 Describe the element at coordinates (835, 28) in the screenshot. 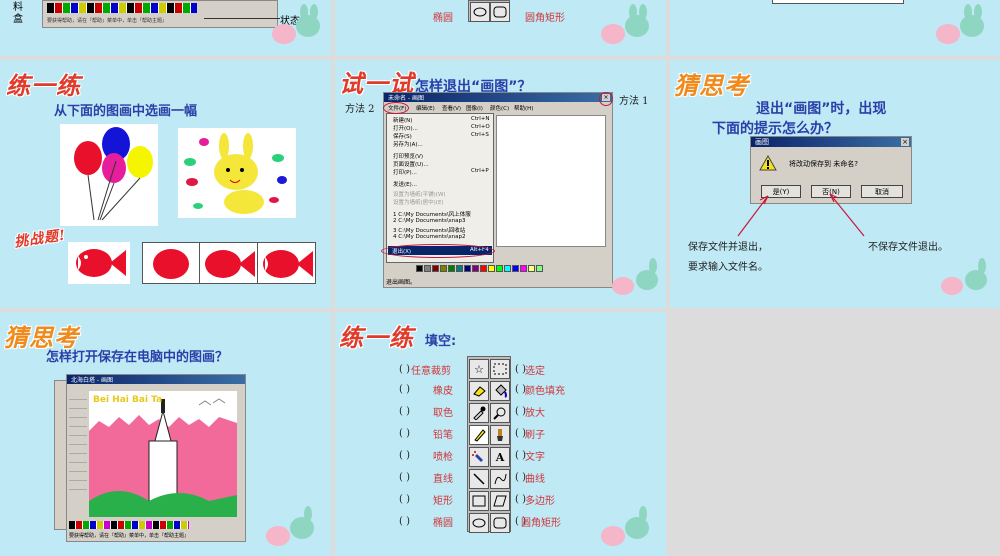

I see `slide-top-right` at that location.